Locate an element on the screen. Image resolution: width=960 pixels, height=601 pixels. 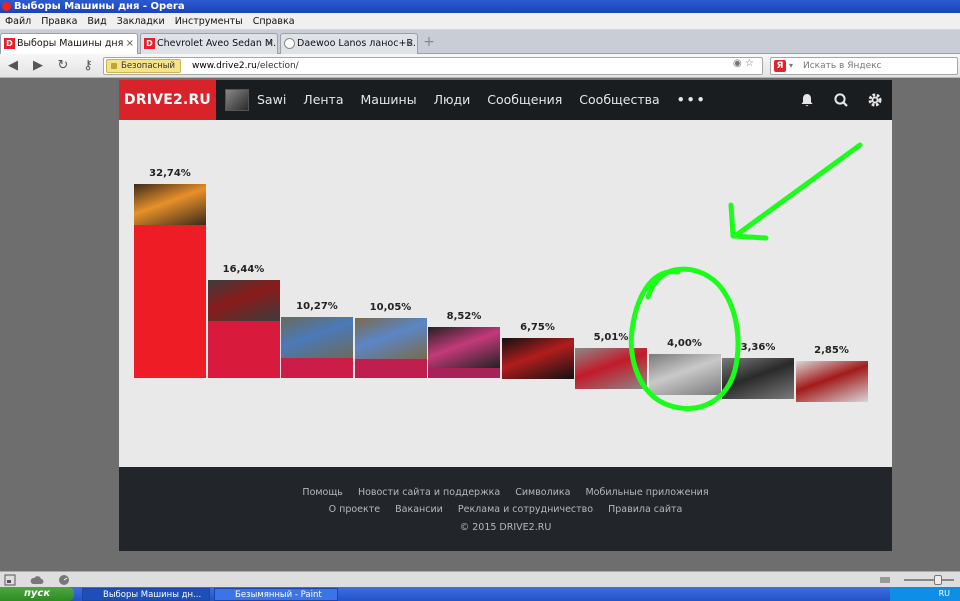
browser-status-bar is located at coordinates (480, 579).